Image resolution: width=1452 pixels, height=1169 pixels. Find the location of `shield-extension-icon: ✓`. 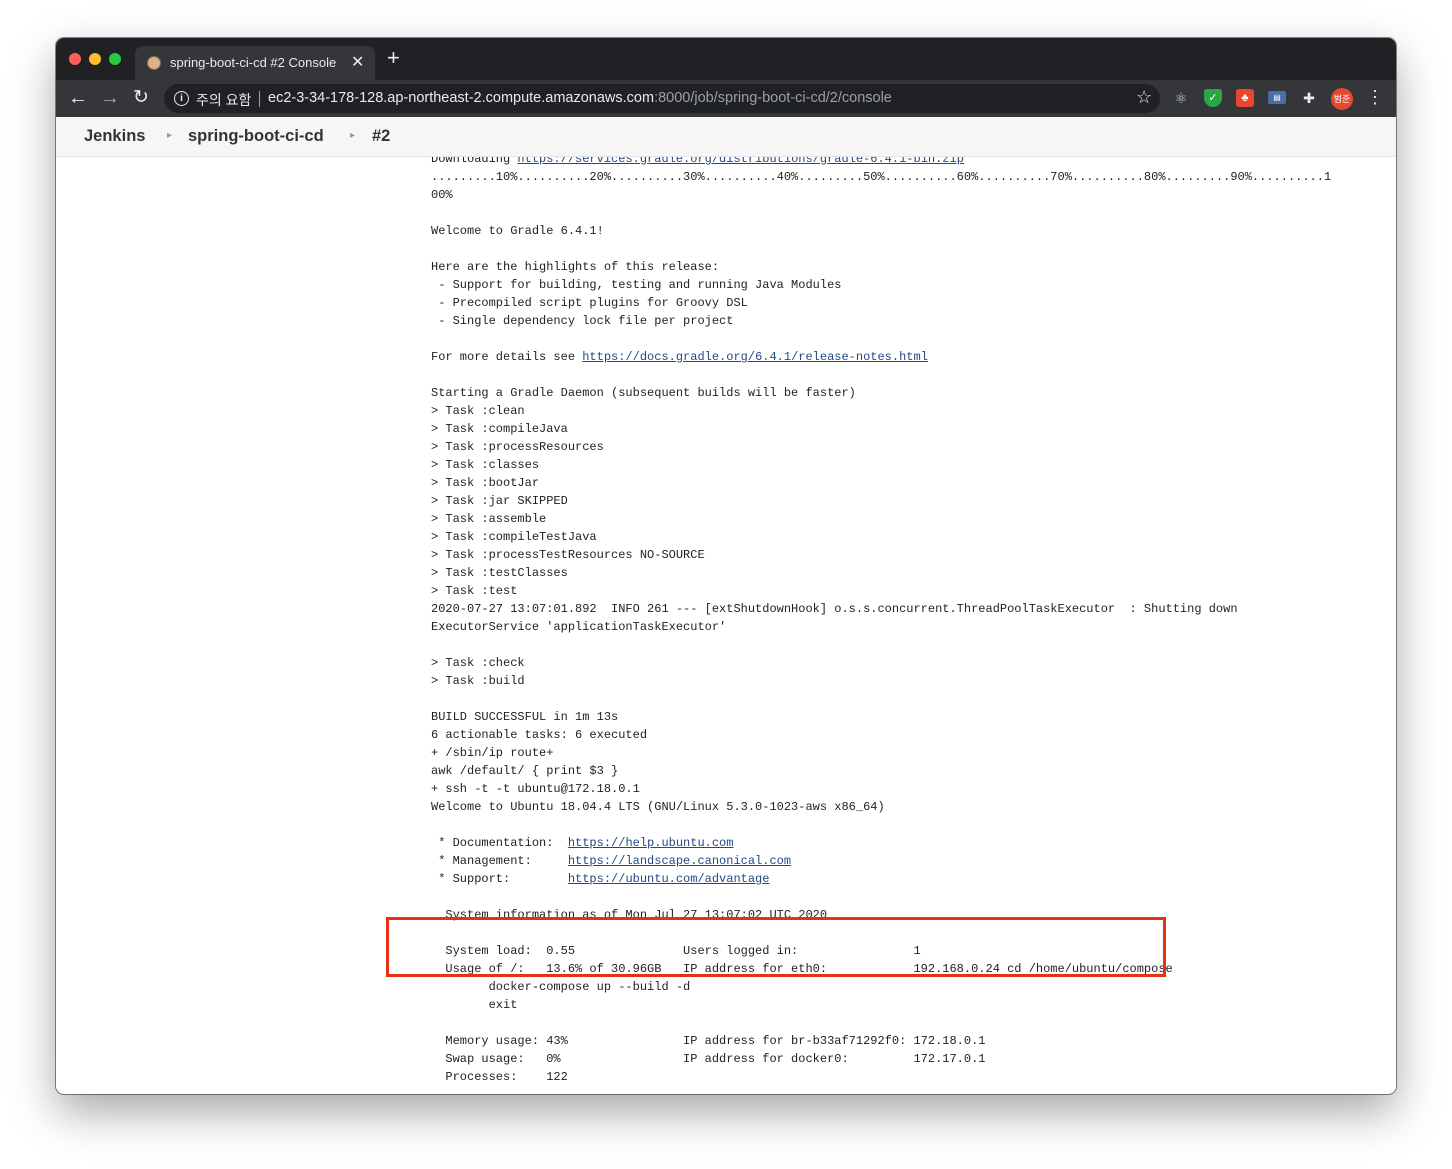

shield-extension-icon: ✓ is located at coordinates (1213, 98).